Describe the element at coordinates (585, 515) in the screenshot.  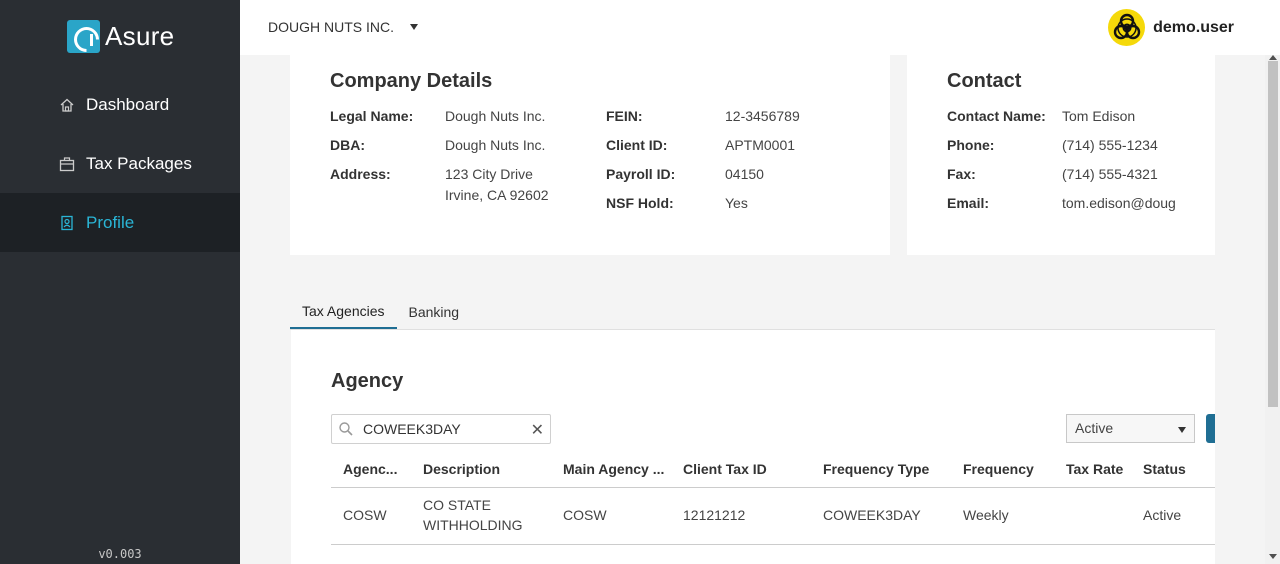
I see `cell-main-agency: COSW` at that location.